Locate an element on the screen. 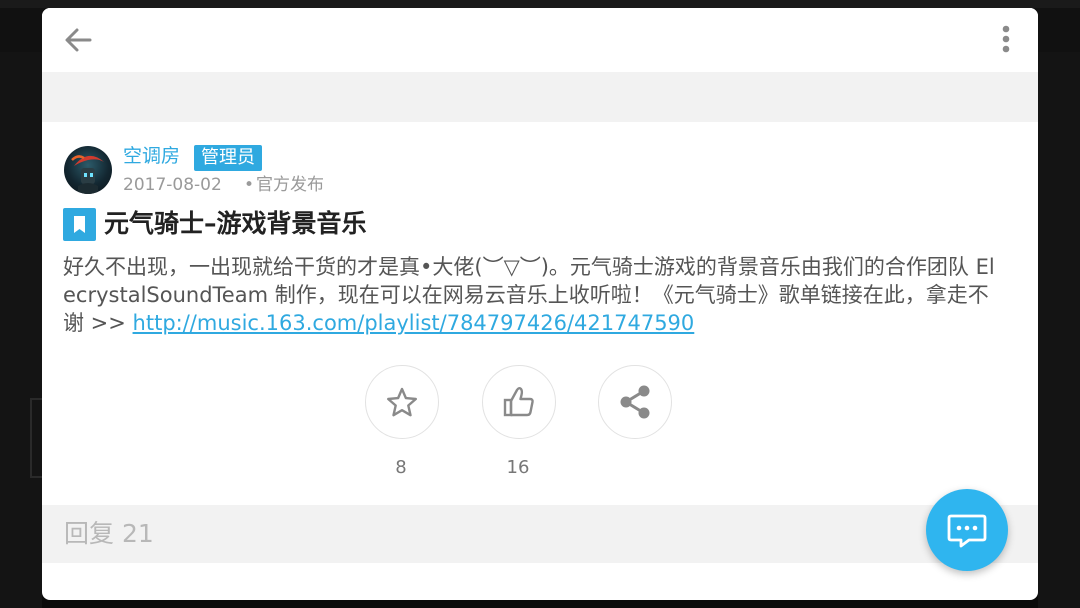 Image resolution: width=1080 pixels, height=608 pixels. arrow-left-icon is located at coordinates (78, 40).